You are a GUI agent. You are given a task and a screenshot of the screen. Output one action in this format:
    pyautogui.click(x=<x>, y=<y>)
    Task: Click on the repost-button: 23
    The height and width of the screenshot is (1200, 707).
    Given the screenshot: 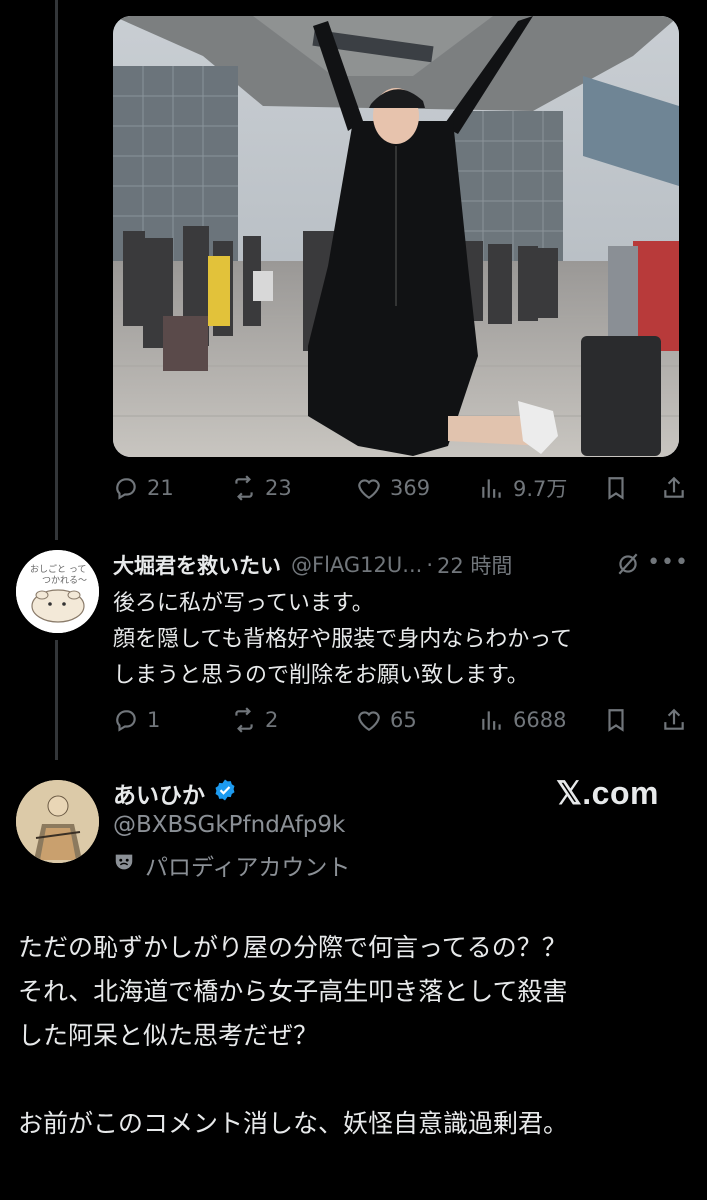 What is the action you would take?
    pyautogui.click(x=261, y=488)
    